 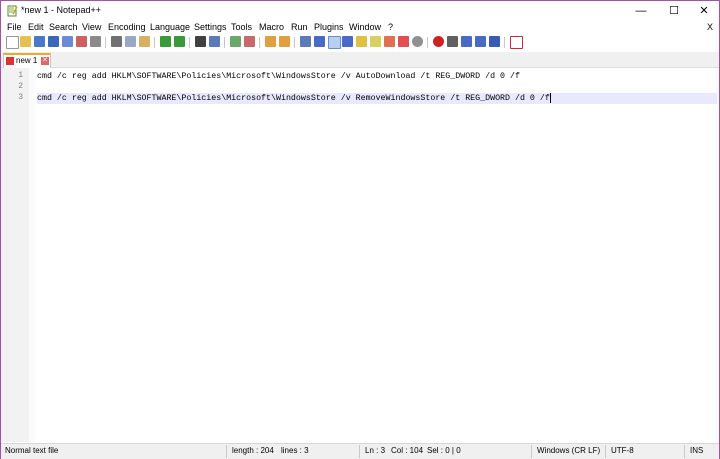 What do you see at coordinates (710, 27) in the screenshot?
I see `close-document-button: X` at bounding box center [710, 27].